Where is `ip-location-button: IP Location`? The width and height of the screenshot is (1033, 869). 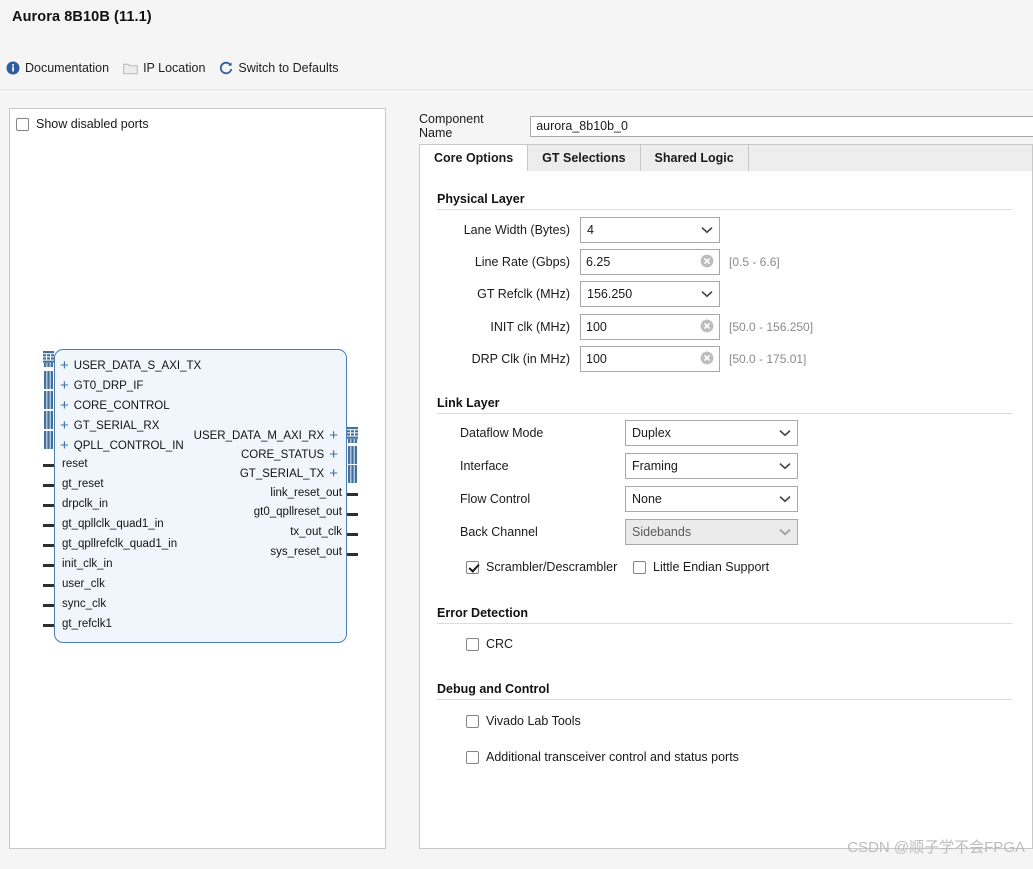 ip-location-button: IP Location is located at coordinates (164, 68).